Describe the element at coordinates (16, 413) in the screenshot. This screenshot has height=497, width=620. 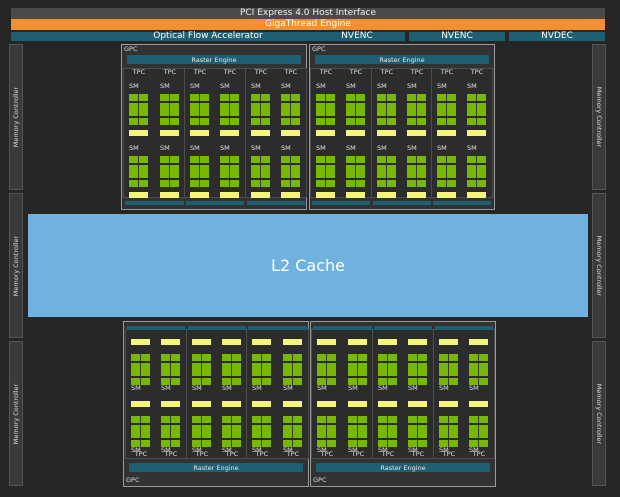
I see `memory-controller-left-3: Memory Controller` at that location.